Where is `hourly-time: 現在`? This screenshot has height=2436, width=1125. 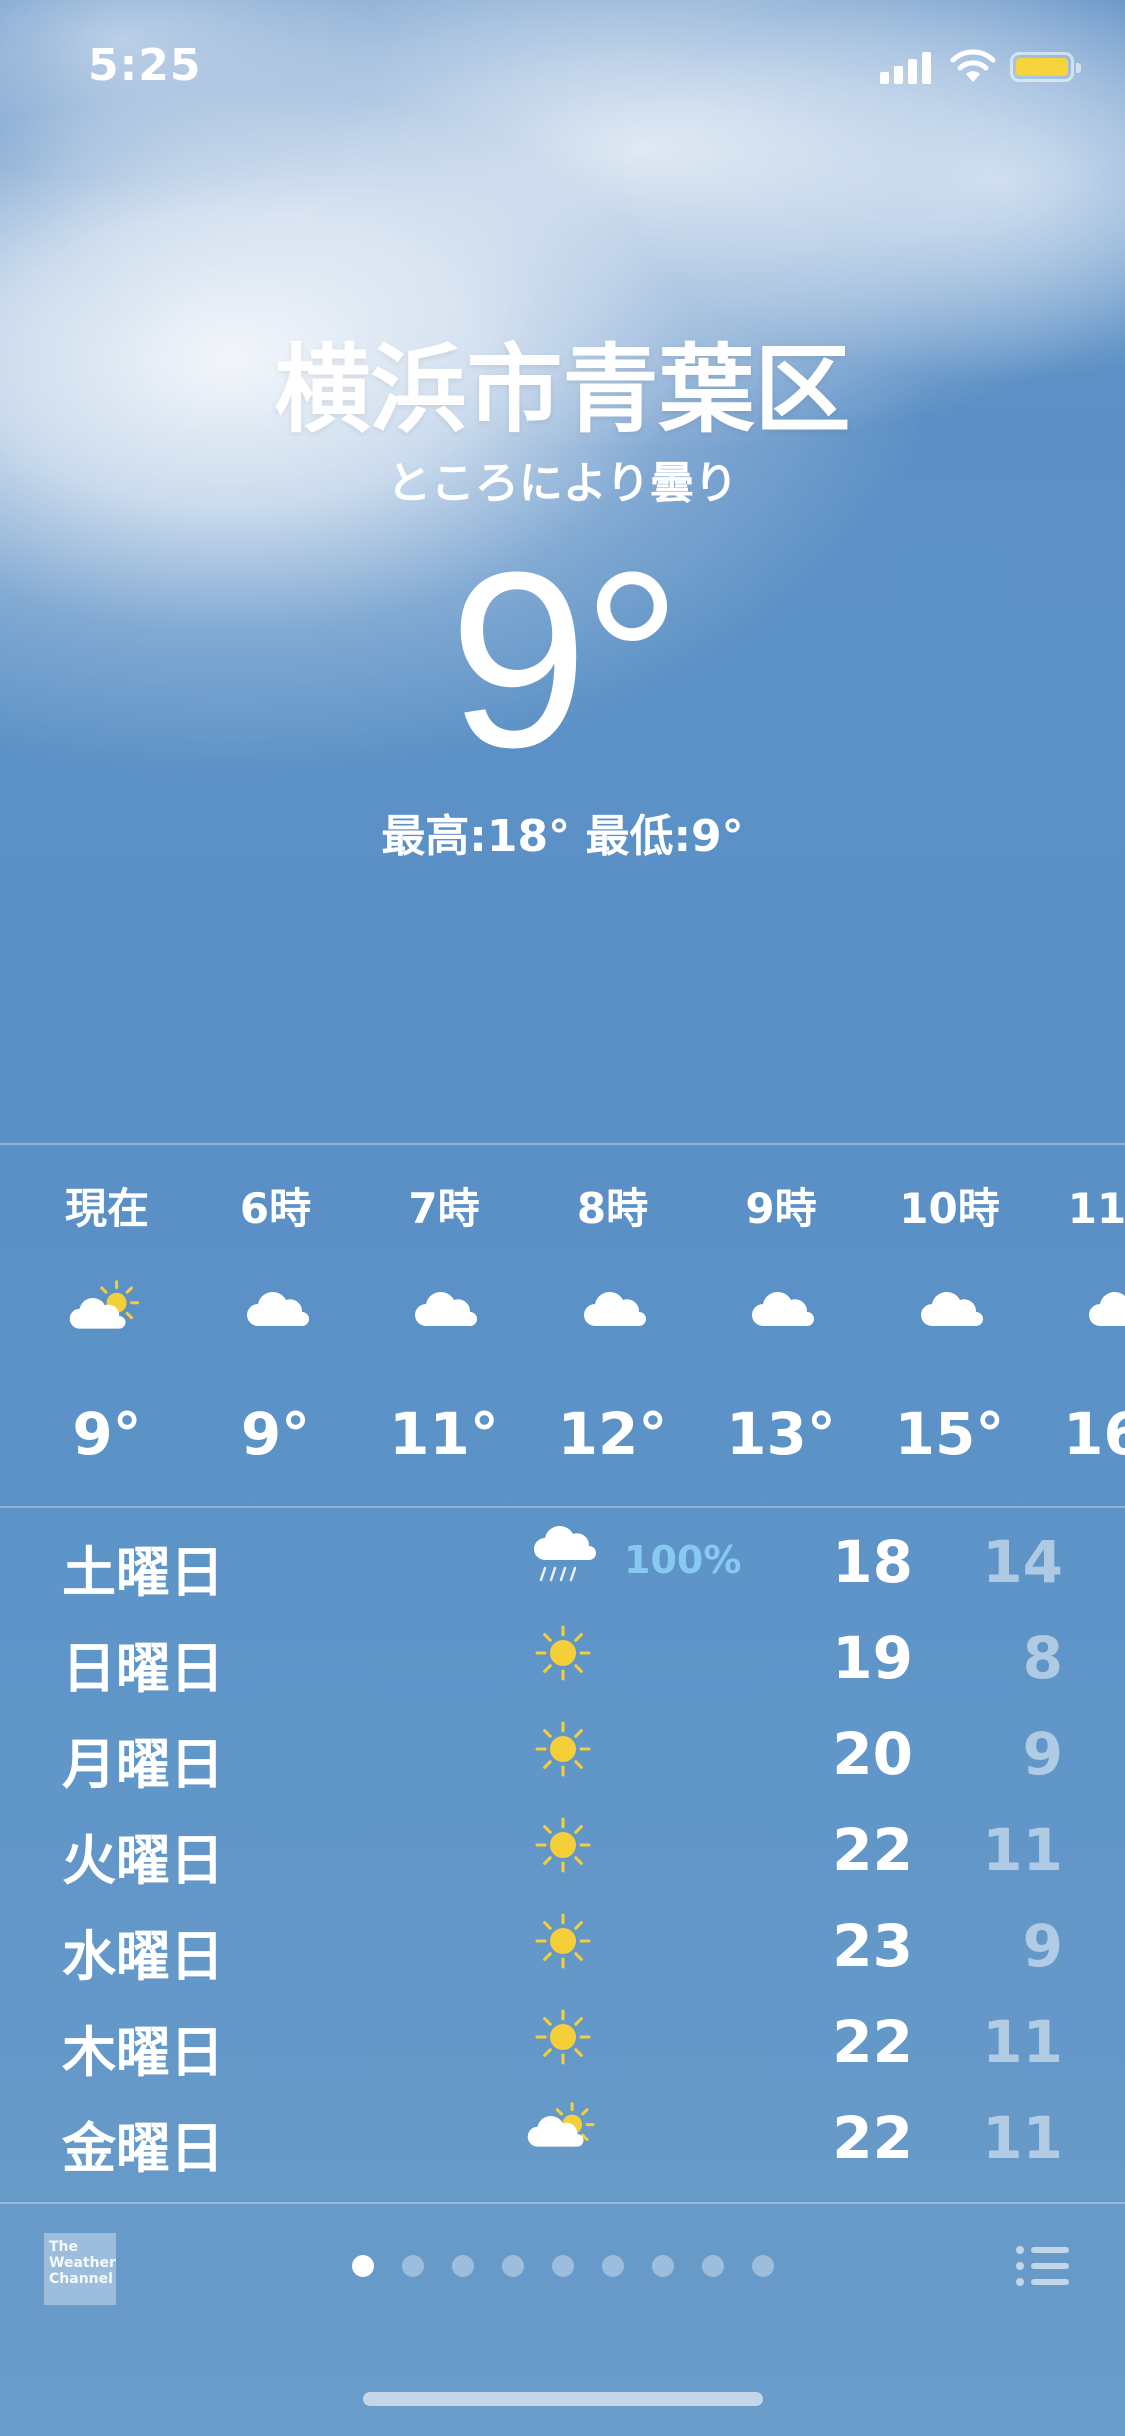
hourly-time: 現在 is located at coordinates (106, 1208).